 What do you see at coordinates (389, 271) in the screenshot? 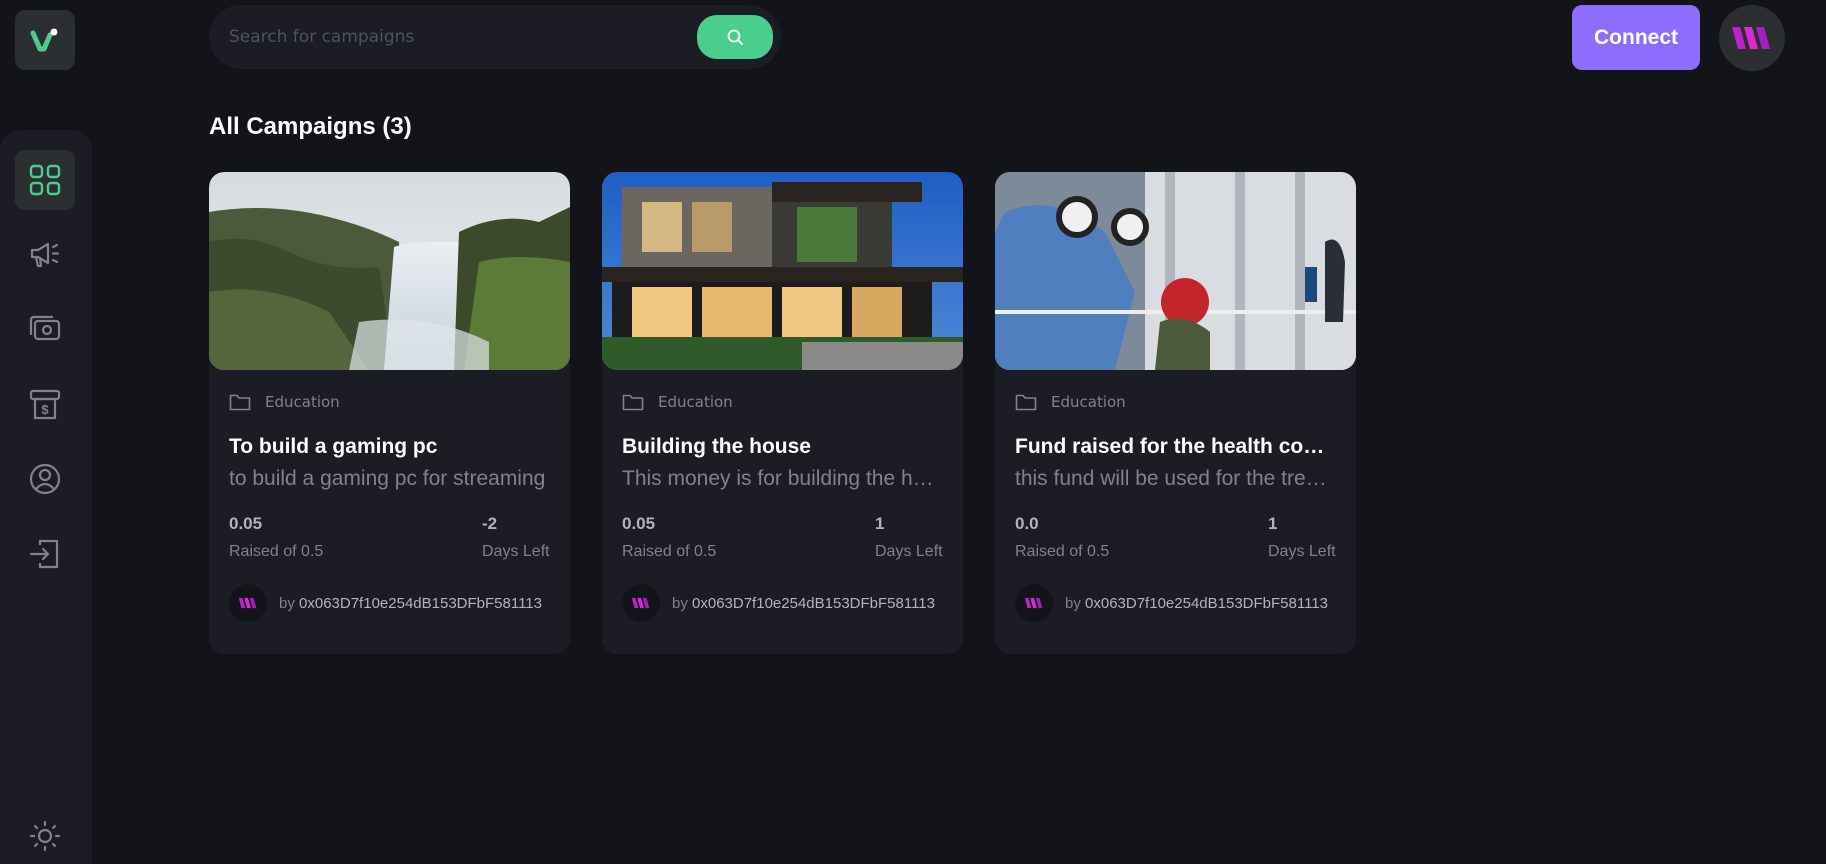
I see `campaign-image-waterfall` at bounding box center [389, 271].